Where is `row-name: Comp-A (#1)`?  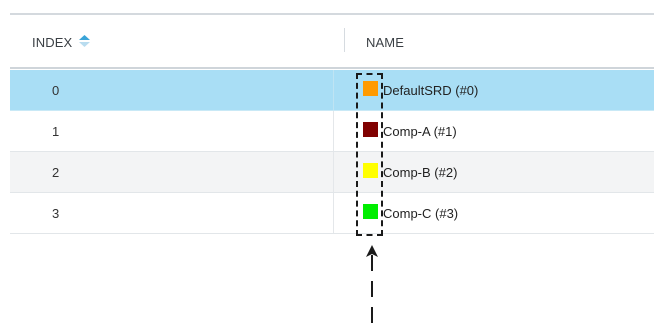 row-name: Comp-A (#1) is located at coordinates (420, 131).